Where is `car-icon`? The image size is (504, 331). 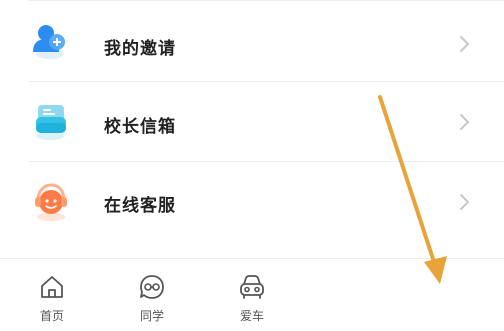
car-icon is located at coordinates (252, 287).